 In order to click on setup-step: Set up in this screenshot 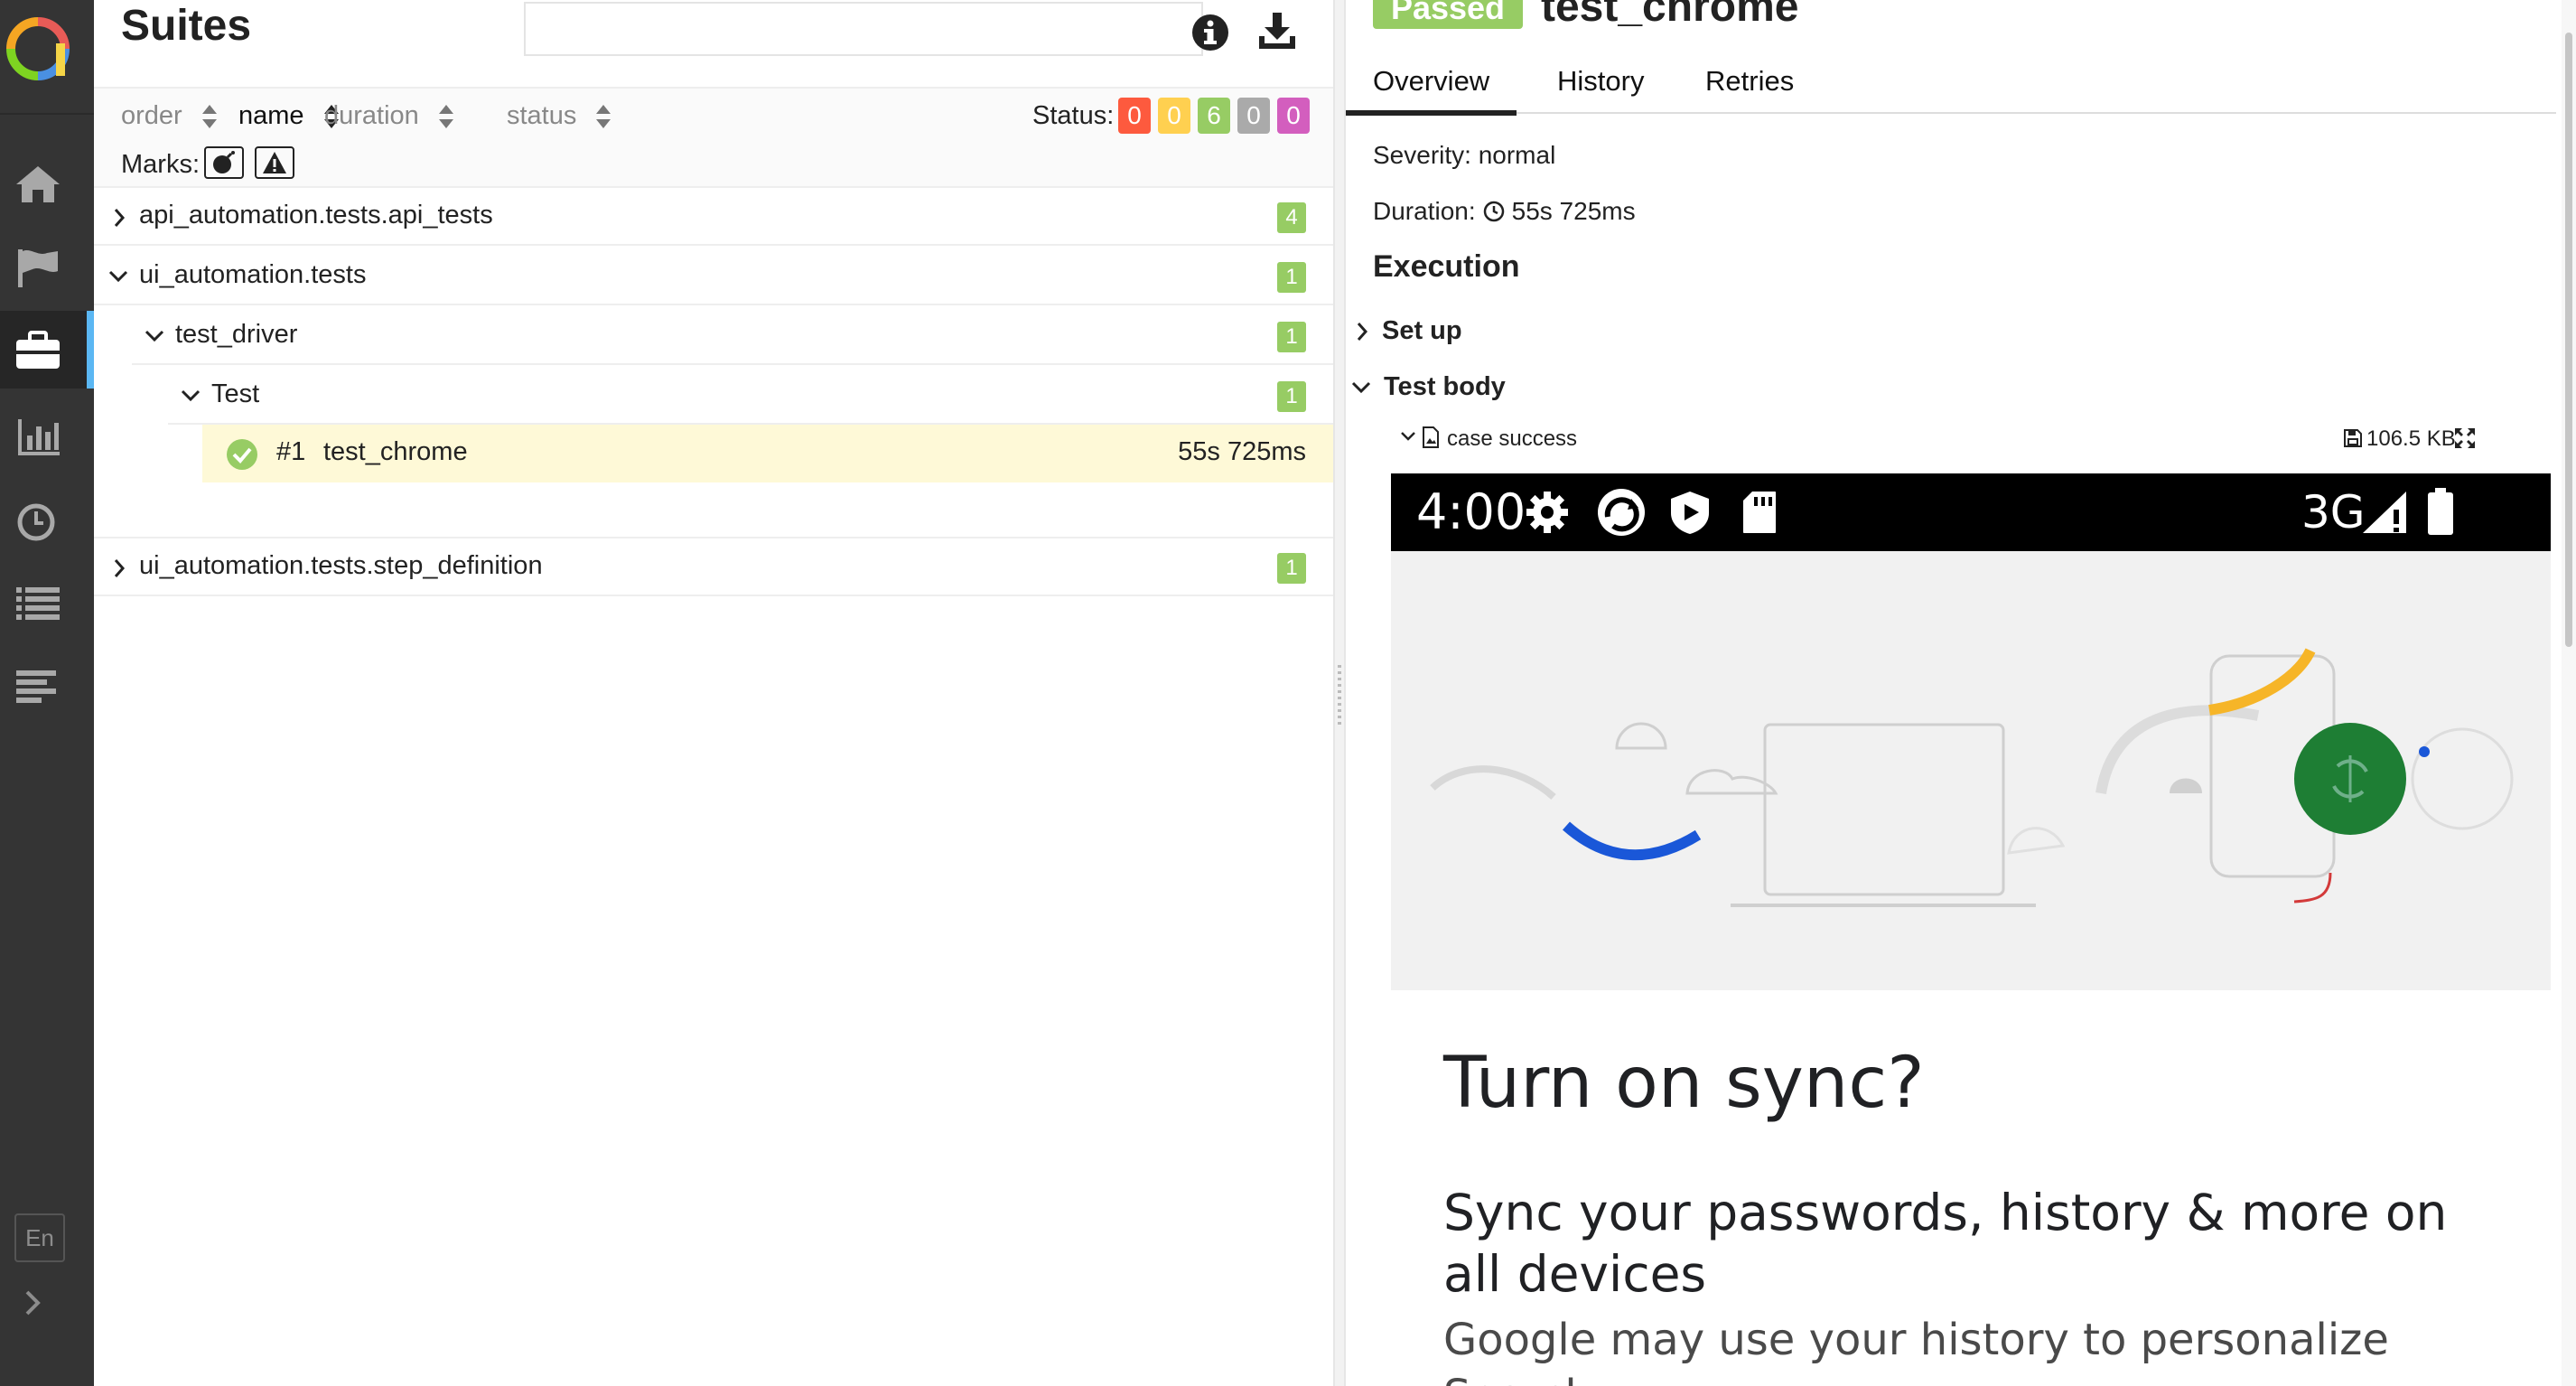, I will do `click(1408, 331)`.